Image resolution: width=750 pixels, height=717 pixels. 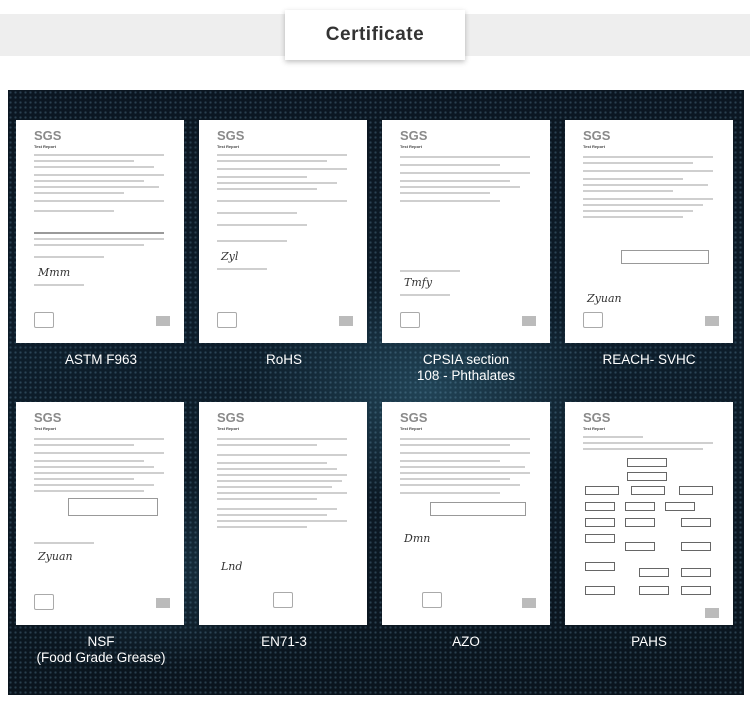 I want to click on signature: Lnd, so click(x=232, y=566).